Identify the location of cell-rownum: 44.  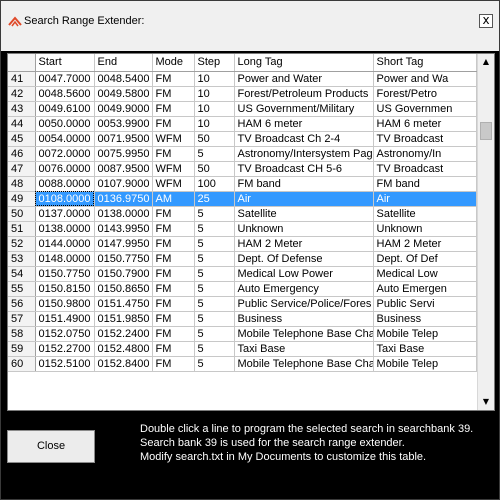
(22, 124).